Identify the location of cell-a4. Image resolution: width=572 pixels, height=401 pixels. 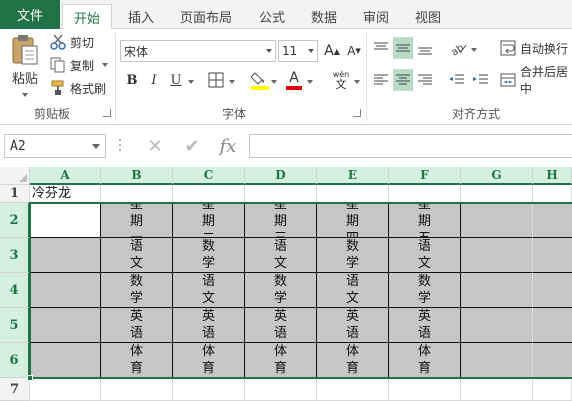
(65, 290).